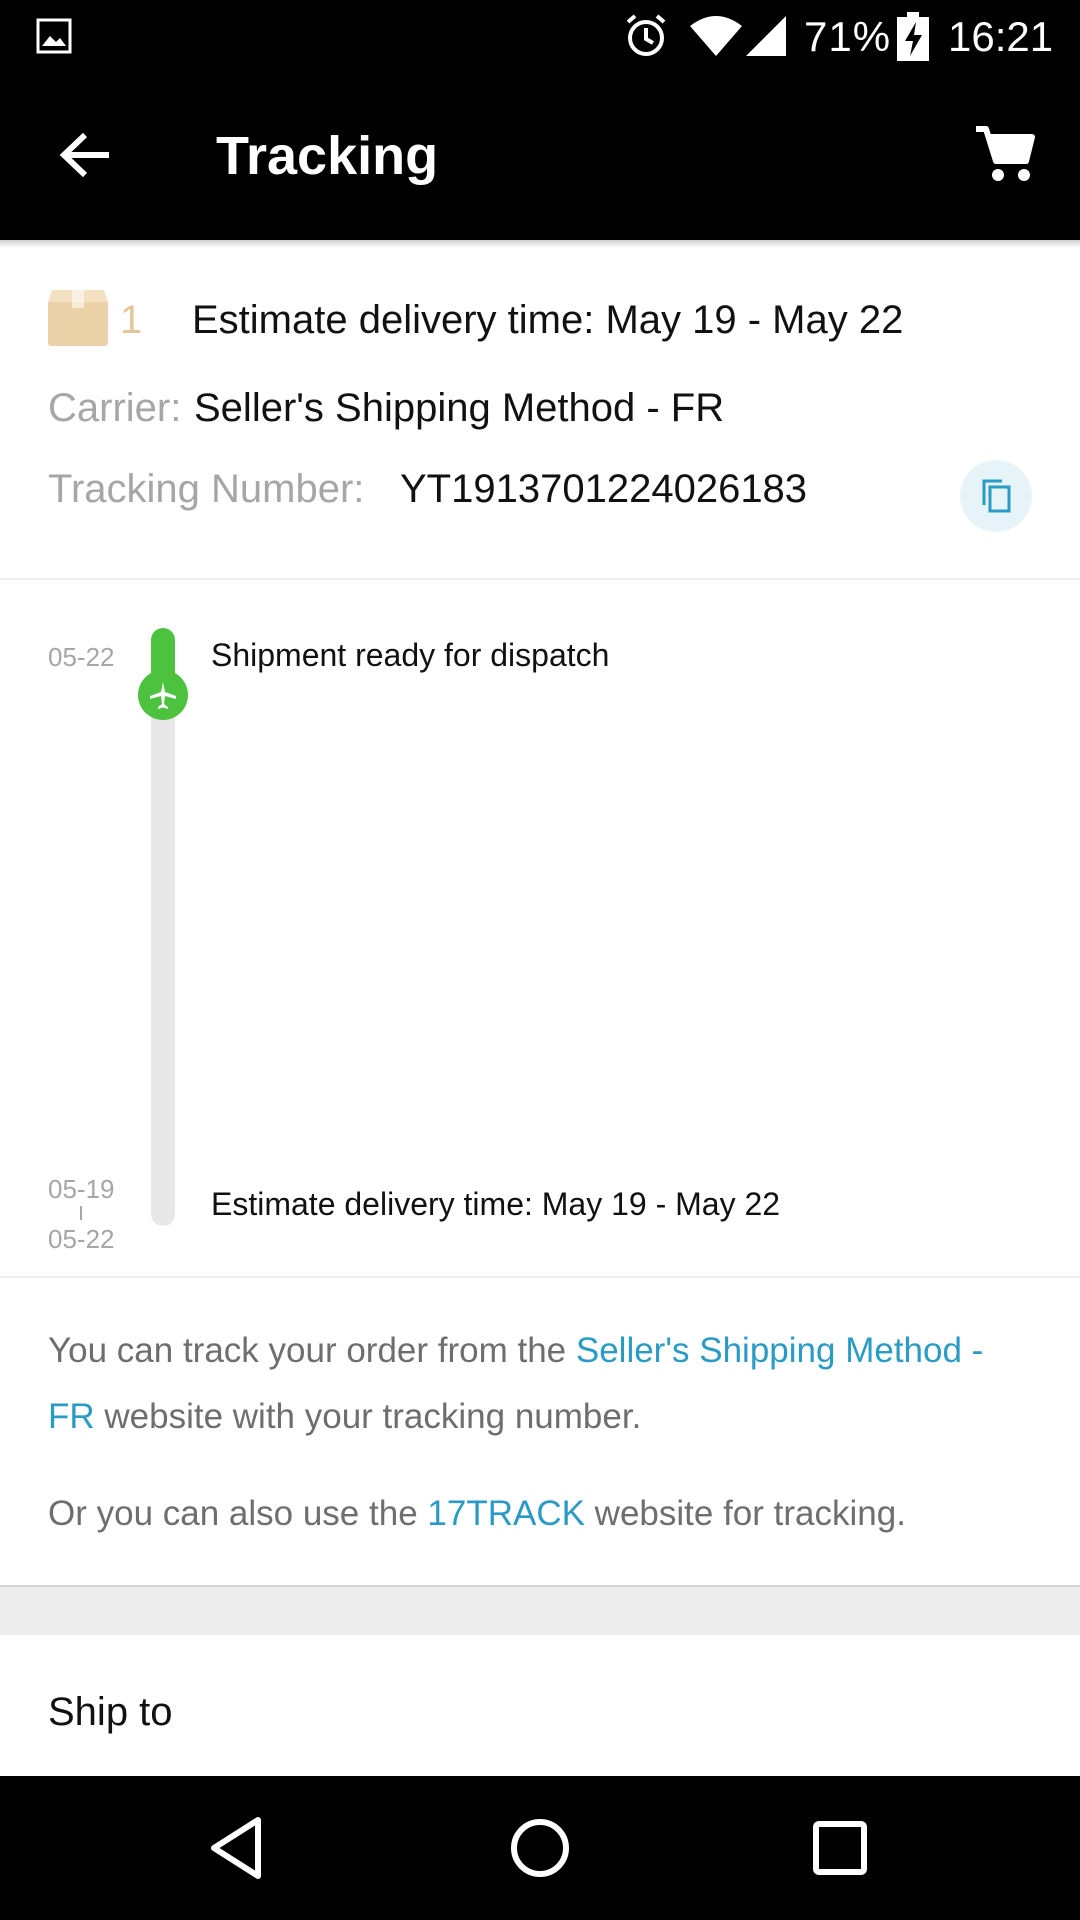 This screenshot has height=1920, width=1080. I want to click on copy-tracking-button, so click(996, 496).